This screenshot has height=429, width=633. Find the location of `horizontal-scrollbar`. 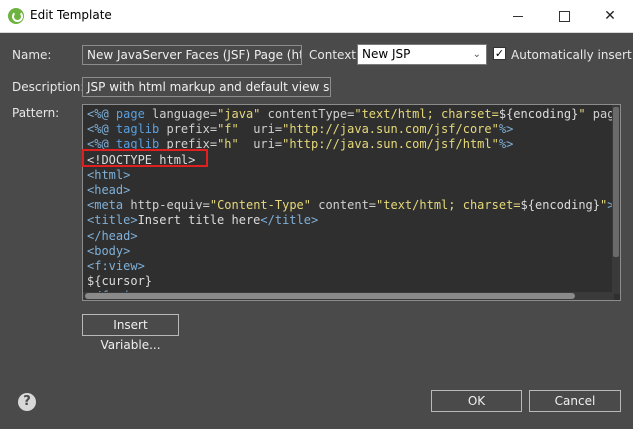

horizontal-scrollbar is located at coordinates (348, 296).